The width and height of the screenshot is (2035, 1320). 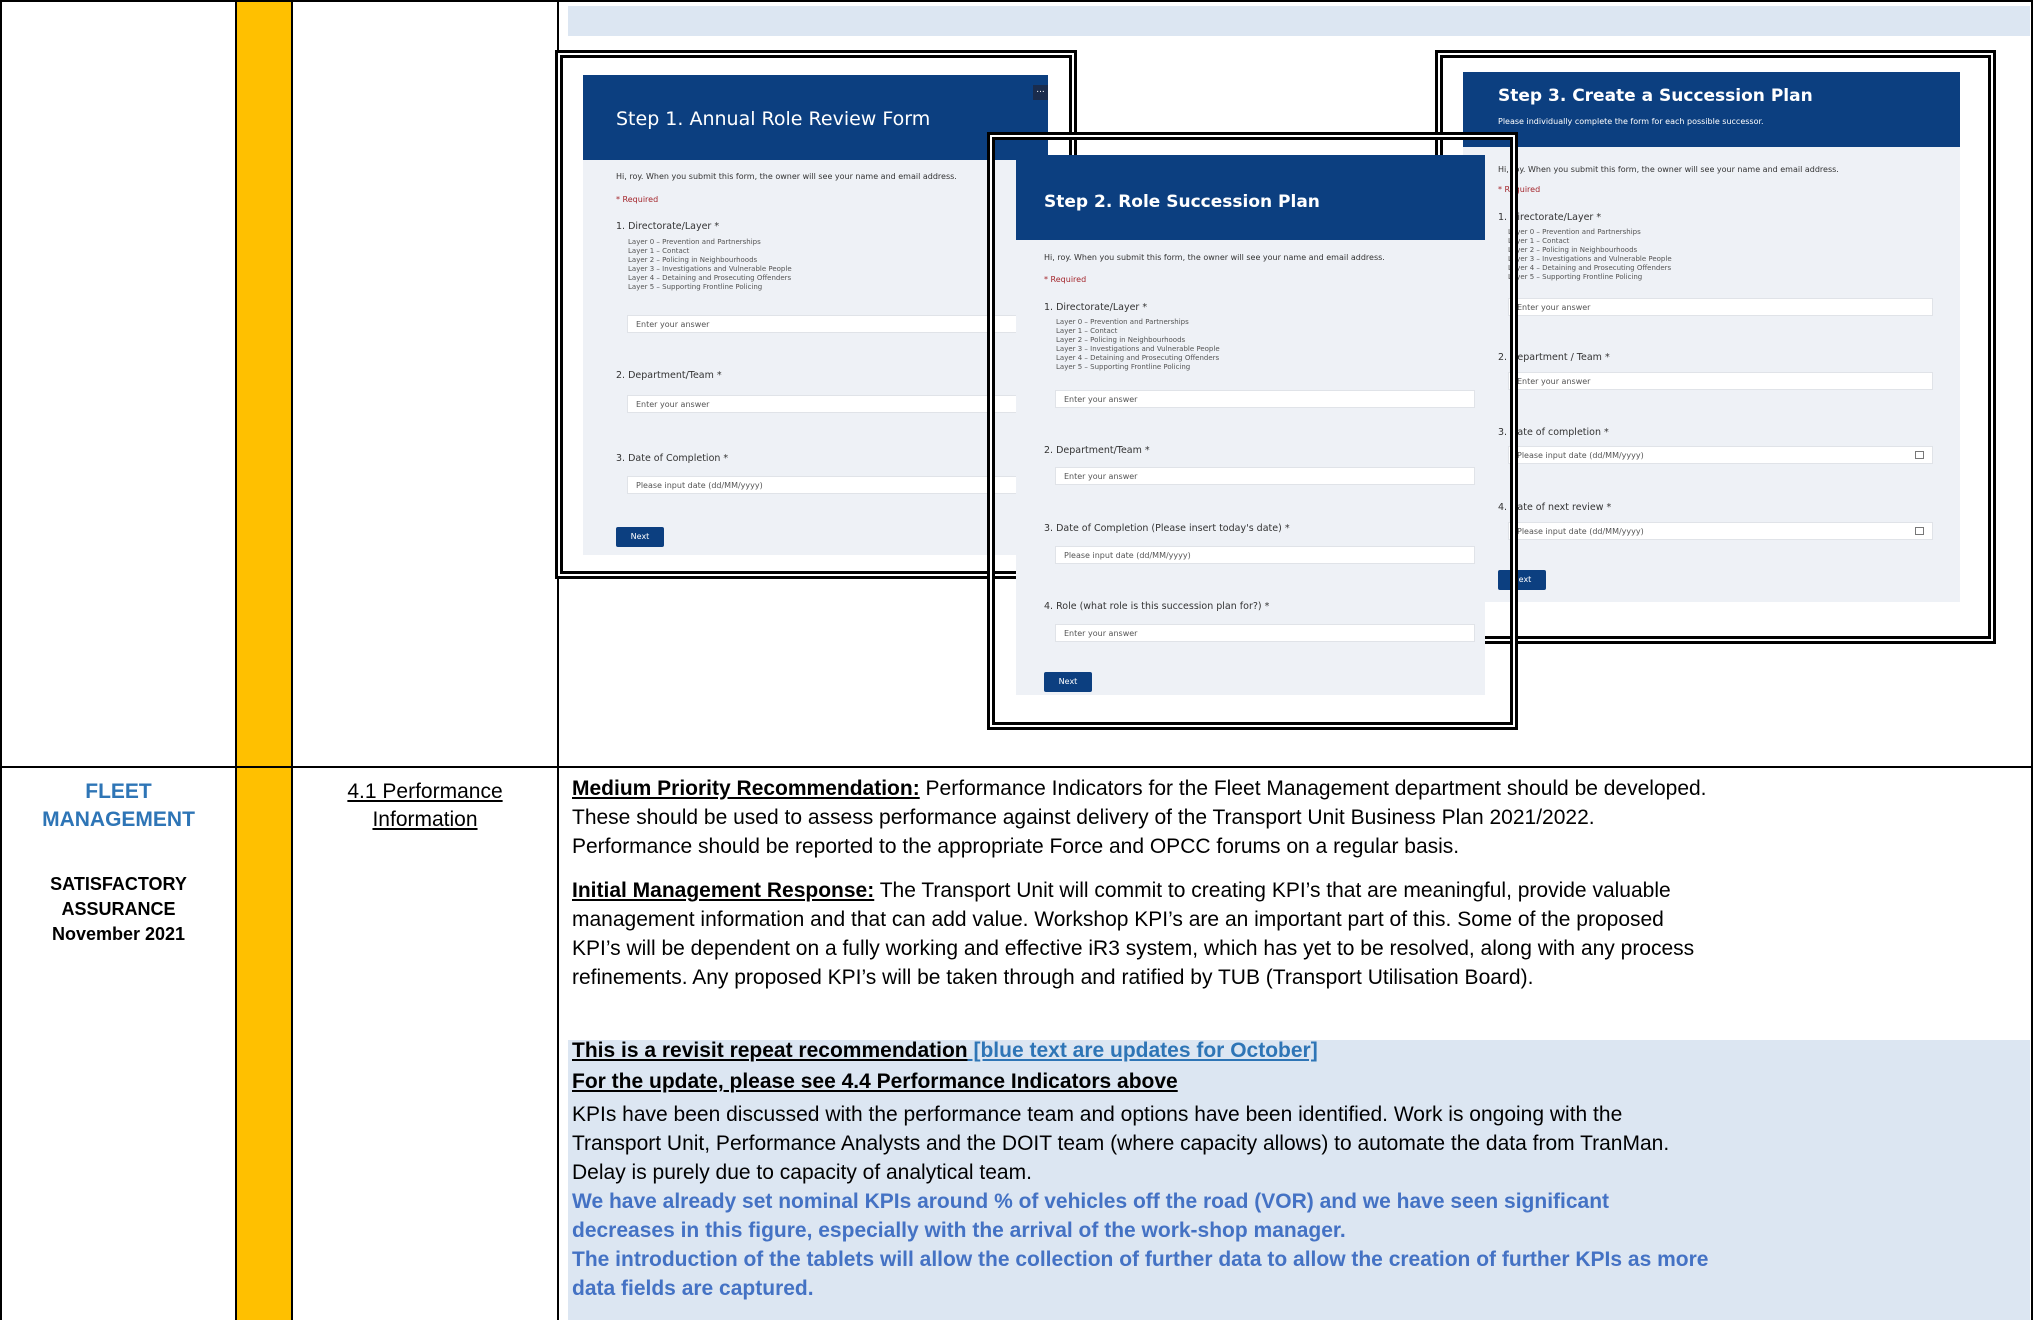 What do you see at coordinates (695, 287) in the screenshot?
I see `form1-layer-5: Layer 5 – Supporting Frontline Policing` at bounding box center [695, 287].